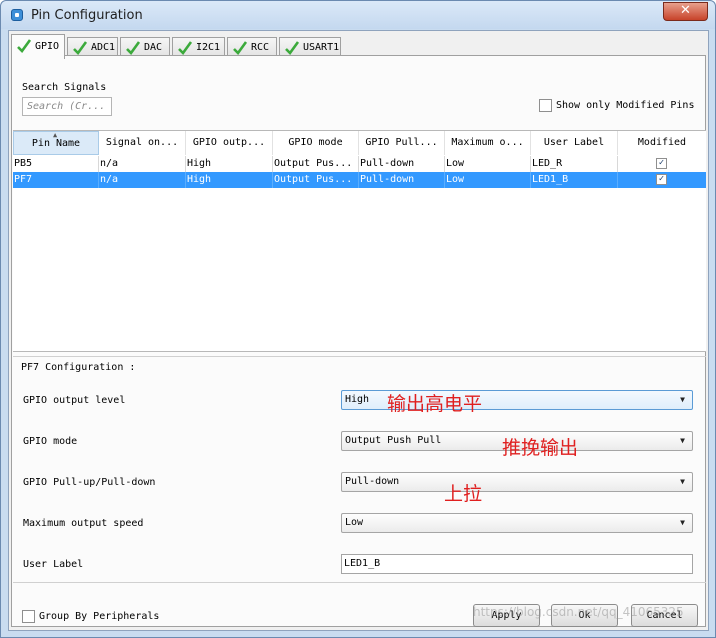 The width and height of the screenshot is (716, 638). I want to click on annotation-push-pull: 推挽输出, so click(540, 448).